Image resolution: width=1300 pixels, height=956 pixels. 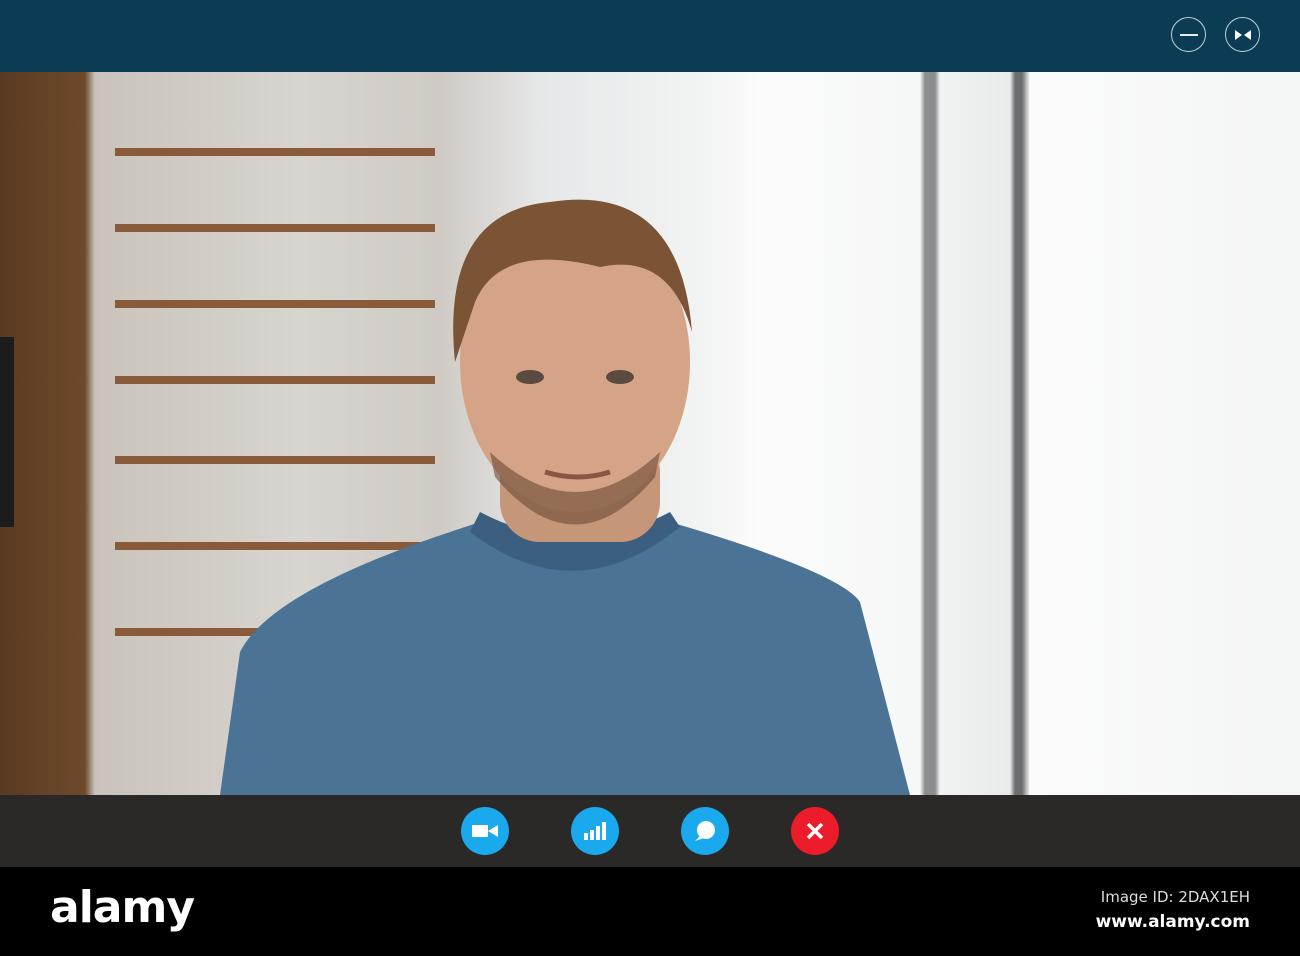 I want to click on chat-bubble-icon, so click(x=705, y=831).